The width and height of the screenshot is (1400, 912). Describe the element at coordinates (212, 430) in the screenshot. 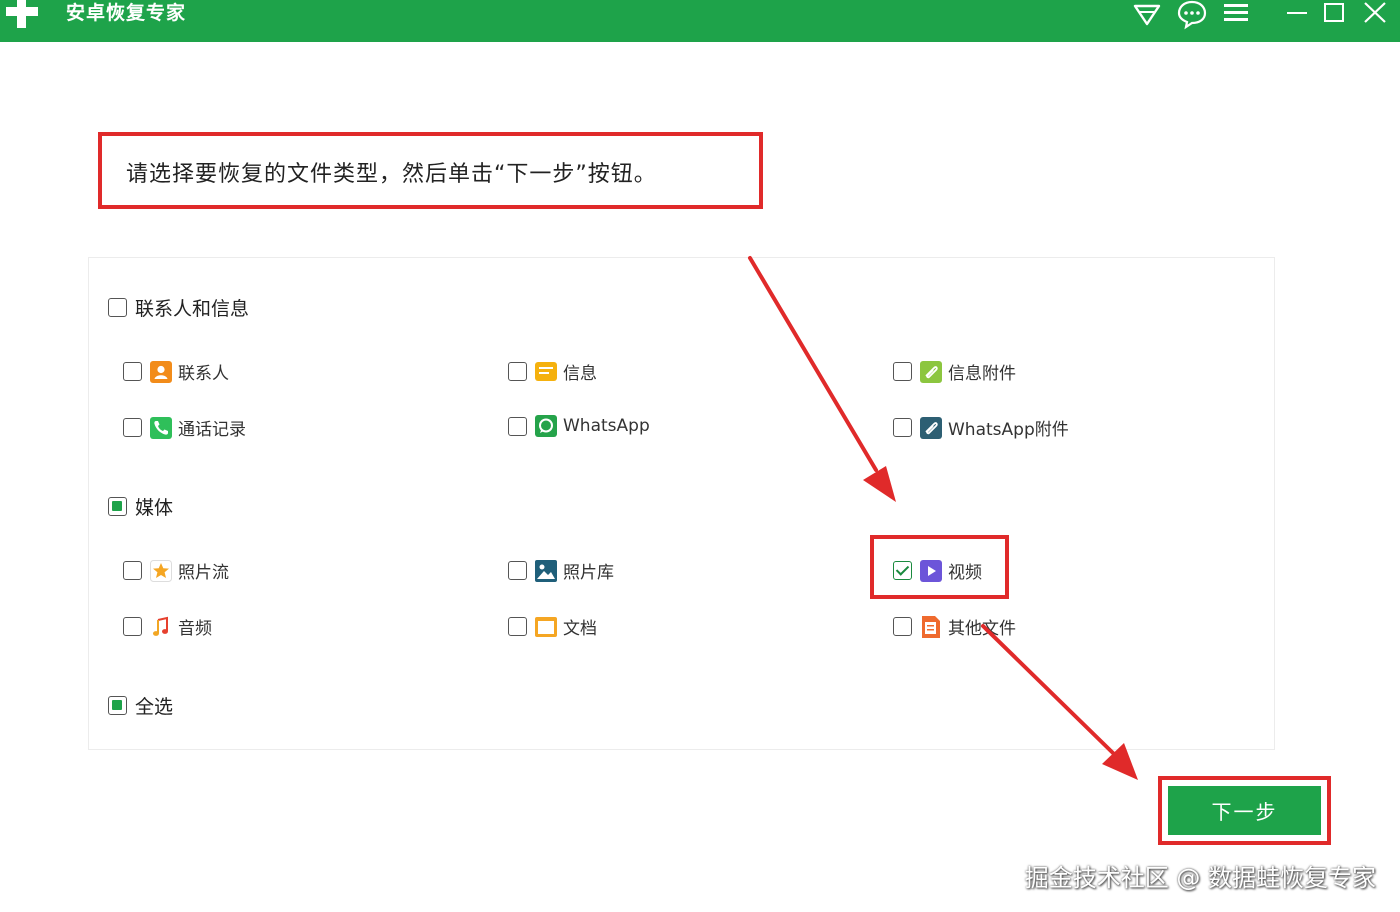

I see `option-call-log-label: 通话记录` at that location.